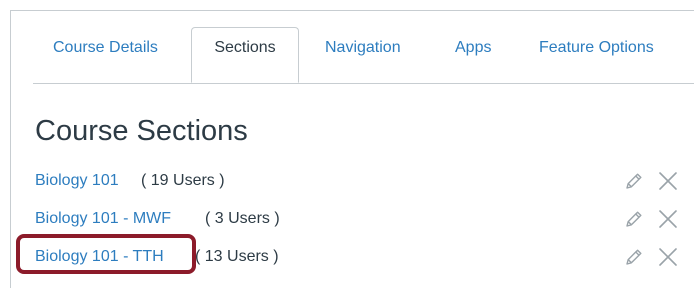  I want to click on tab-feature-options: Feature Options, so click(596, 48).